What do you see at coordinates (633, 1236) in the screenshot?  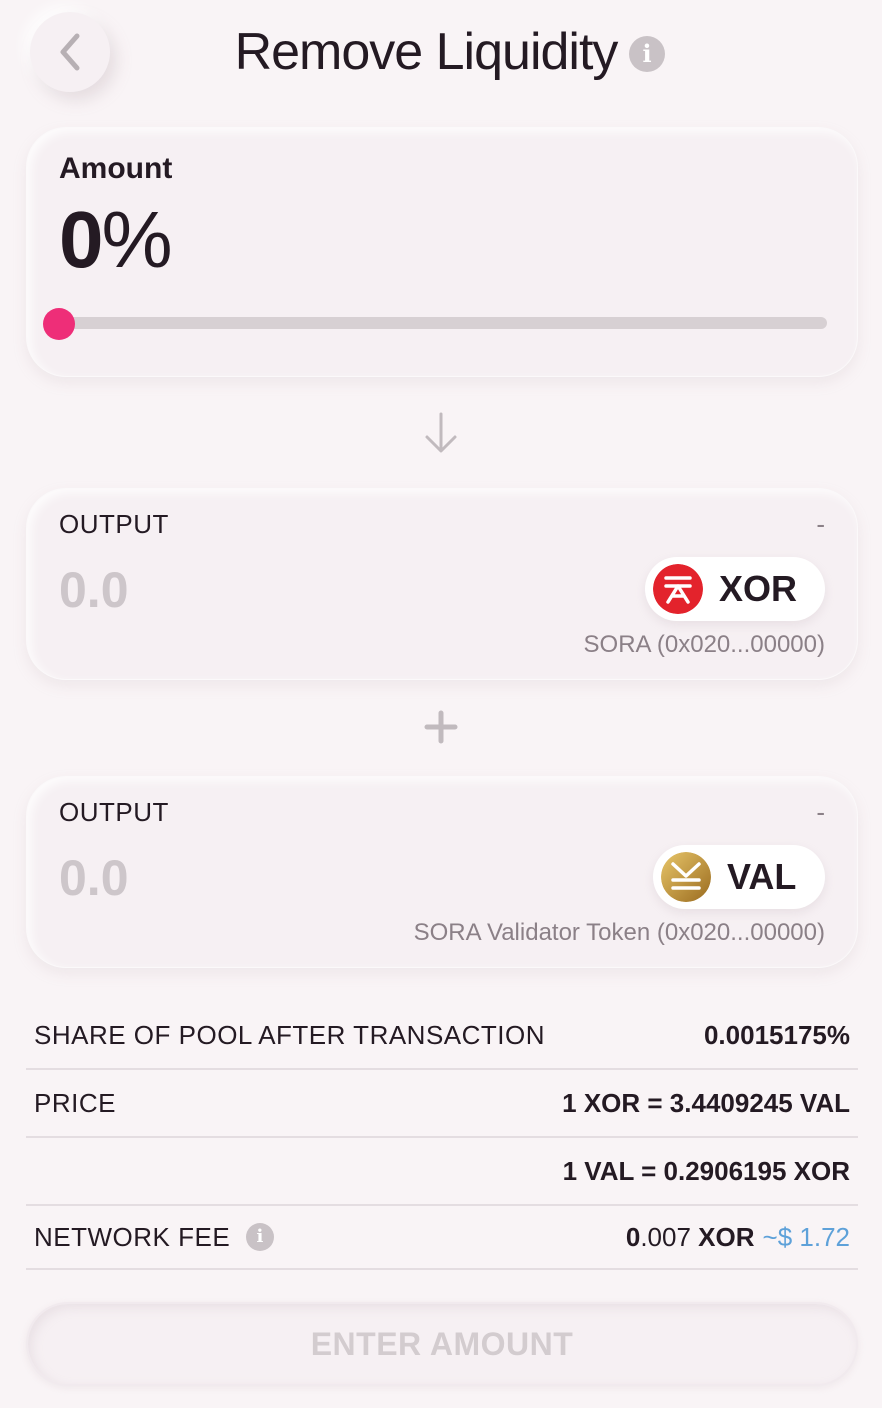 I see `fee-int: 0` at bounding box center [633, 1236].